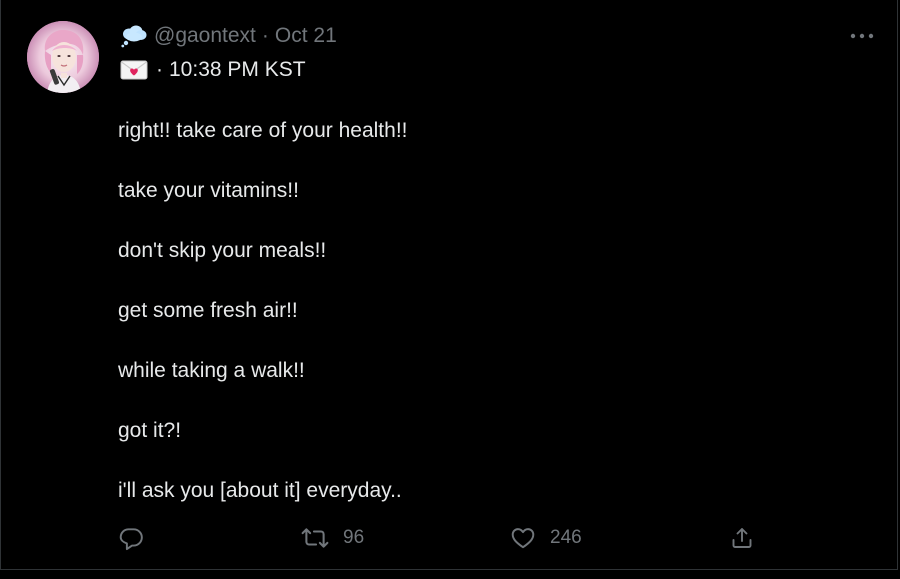 This screenshot has width=900, height=579. I want to click on thought-cloud-icon, so click(134, 36).